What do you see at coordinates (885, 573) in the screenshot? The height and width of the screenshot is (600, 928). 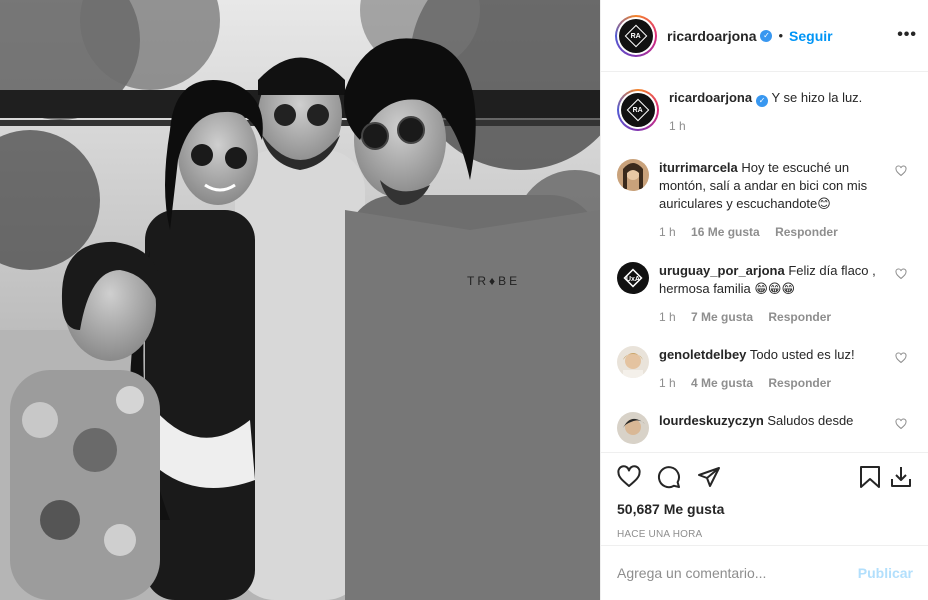 I see `publish-button: Publicar` at bounding box center [885, 573].